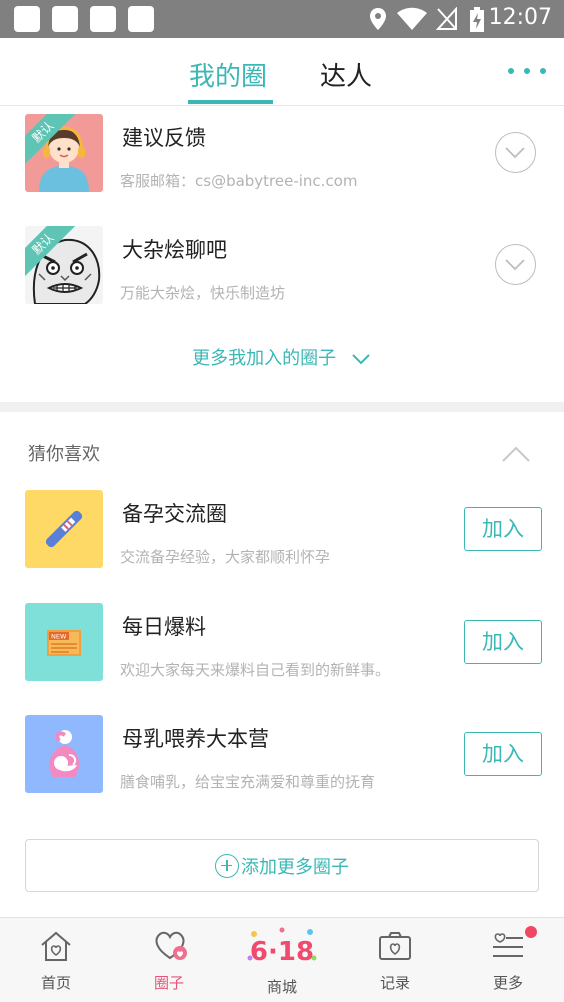 This screenshot has width=564, height=1002. What do you see at coordinates (446, 18) in the screenshot?
I see `no-signal-icon` at bounding box center [446, 18].